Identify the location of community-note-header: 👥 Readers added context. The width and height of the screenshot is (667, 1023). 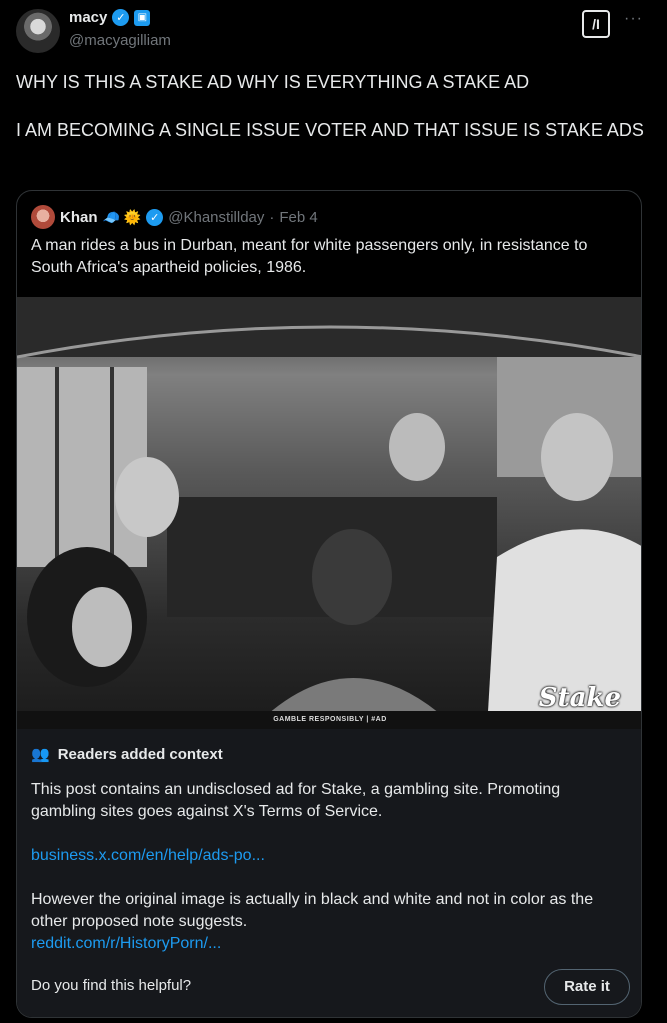
(127, 754).